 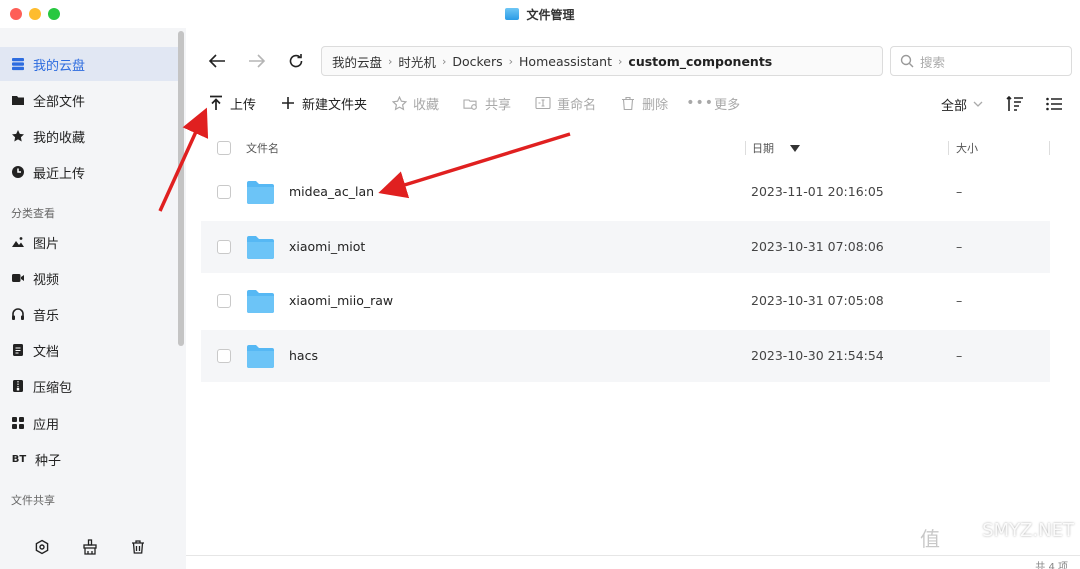 I want to click on close-window-button, so click(x=16, y=14).